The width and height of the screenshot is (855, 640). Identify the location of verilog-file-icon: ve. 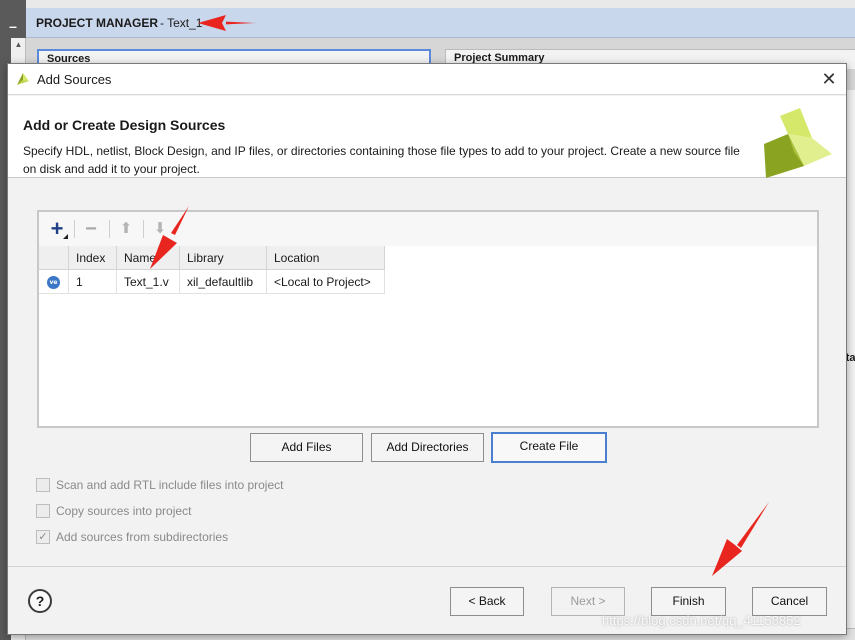
(53, 282).